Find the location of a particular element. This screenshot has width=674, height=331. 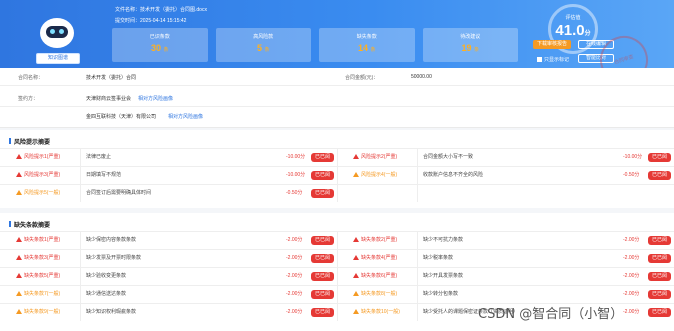

normal-level-label: 缺失条款10(一般) is located at coordinates (376, 312).